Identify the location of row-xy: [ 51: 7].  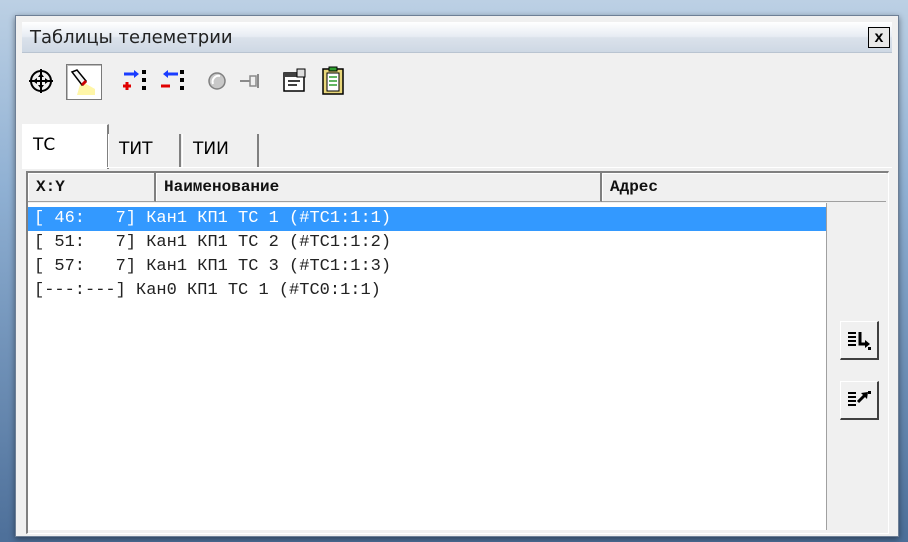
(85, 242).